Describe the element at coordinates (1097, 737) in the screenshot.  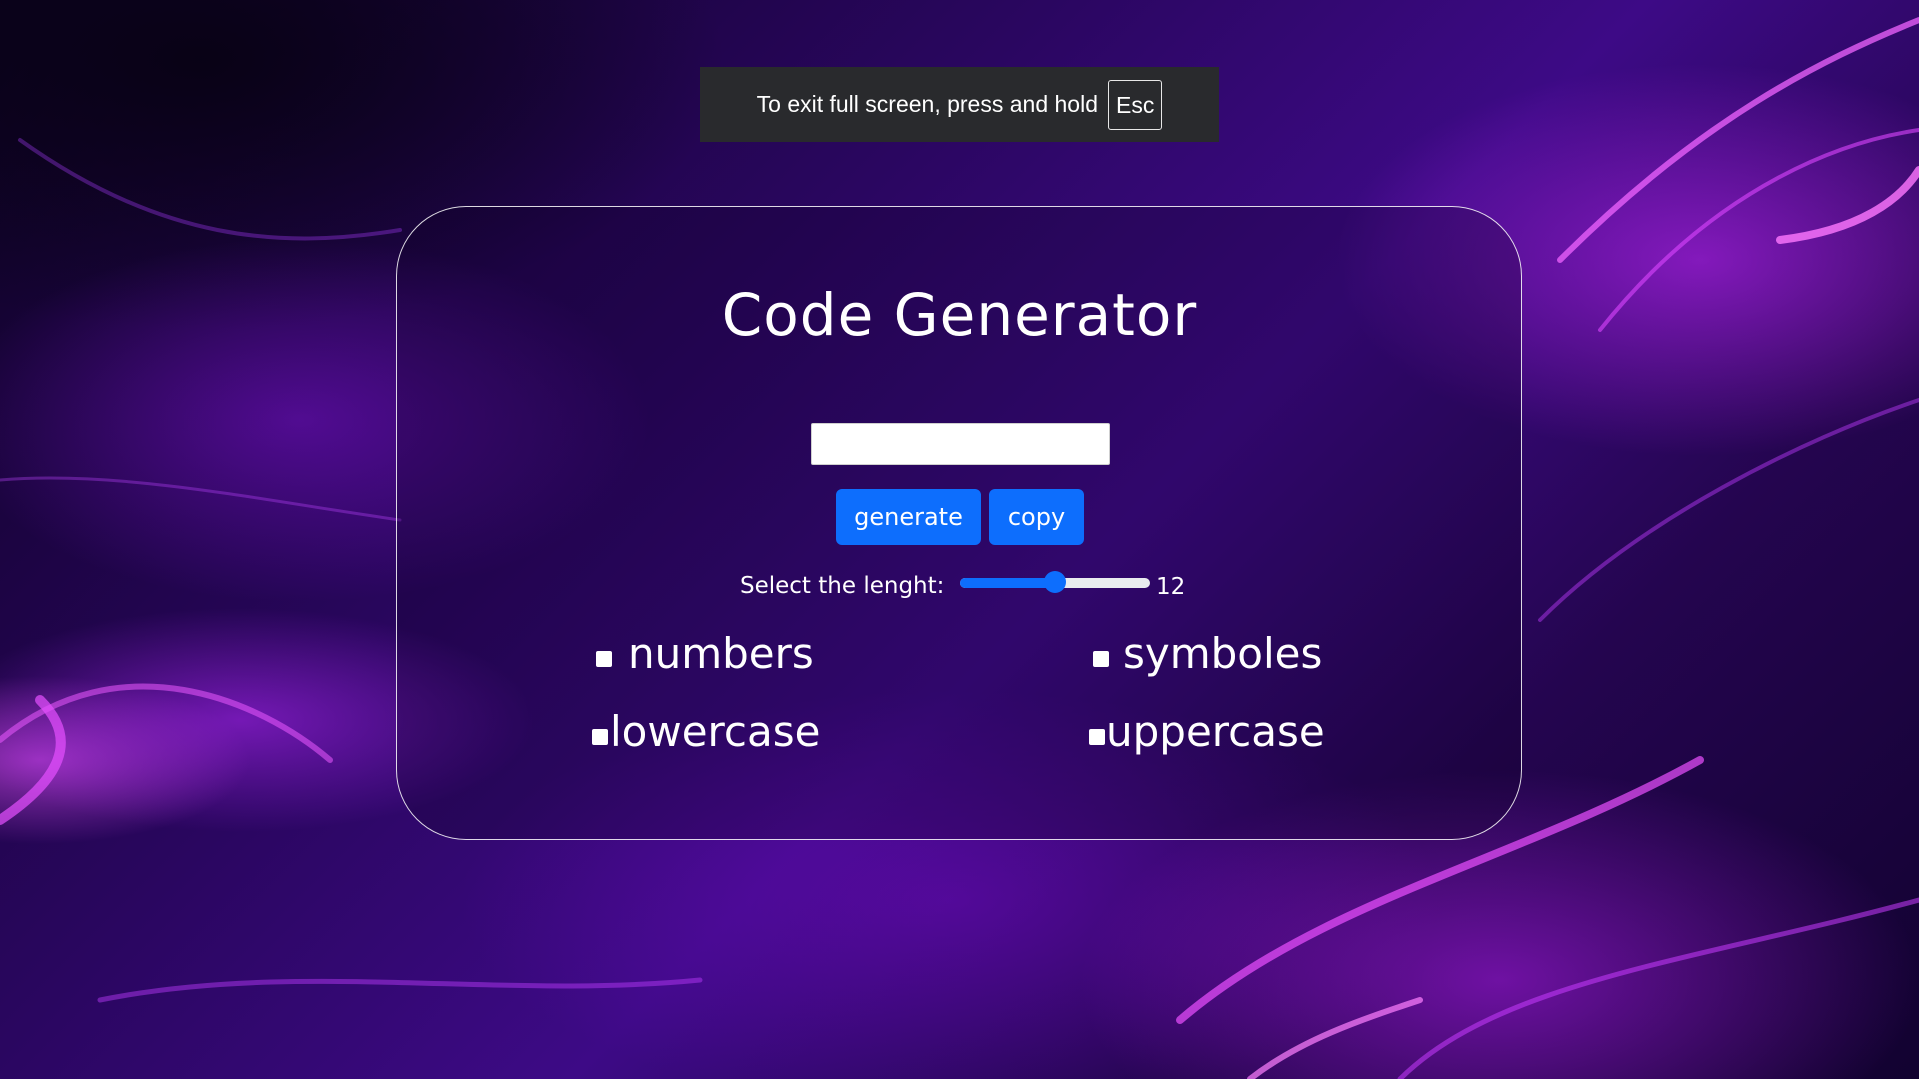
I see `uppercase-checkbox` at that location.